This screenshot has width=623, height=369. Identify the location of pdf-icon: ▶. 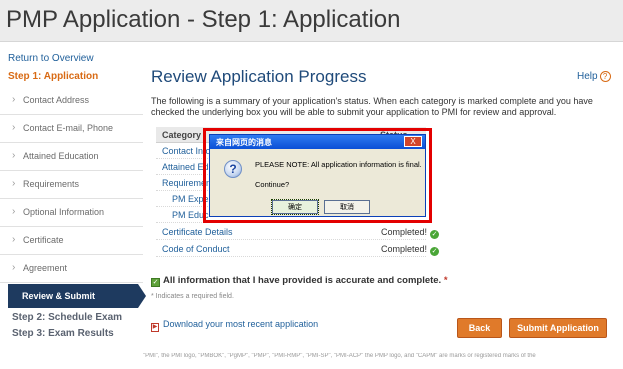
(155, 327).